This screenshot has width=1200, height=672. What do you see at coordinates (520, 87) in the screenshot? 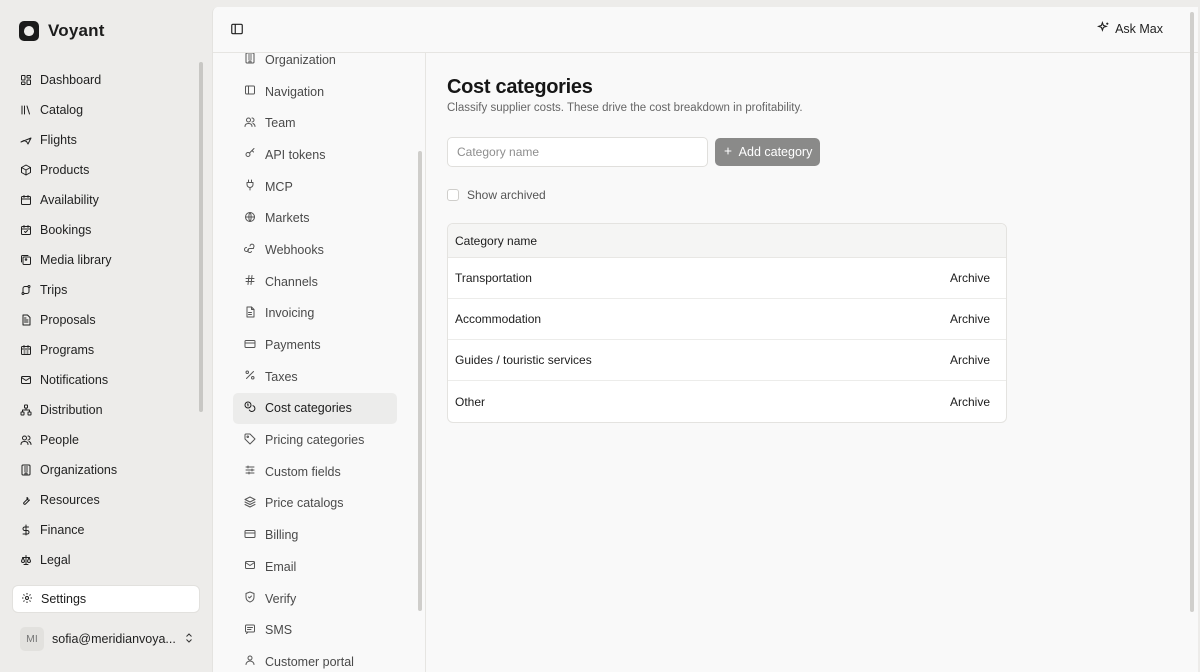
I see `page-title: Cost categories` at bounding box center [520, 87].